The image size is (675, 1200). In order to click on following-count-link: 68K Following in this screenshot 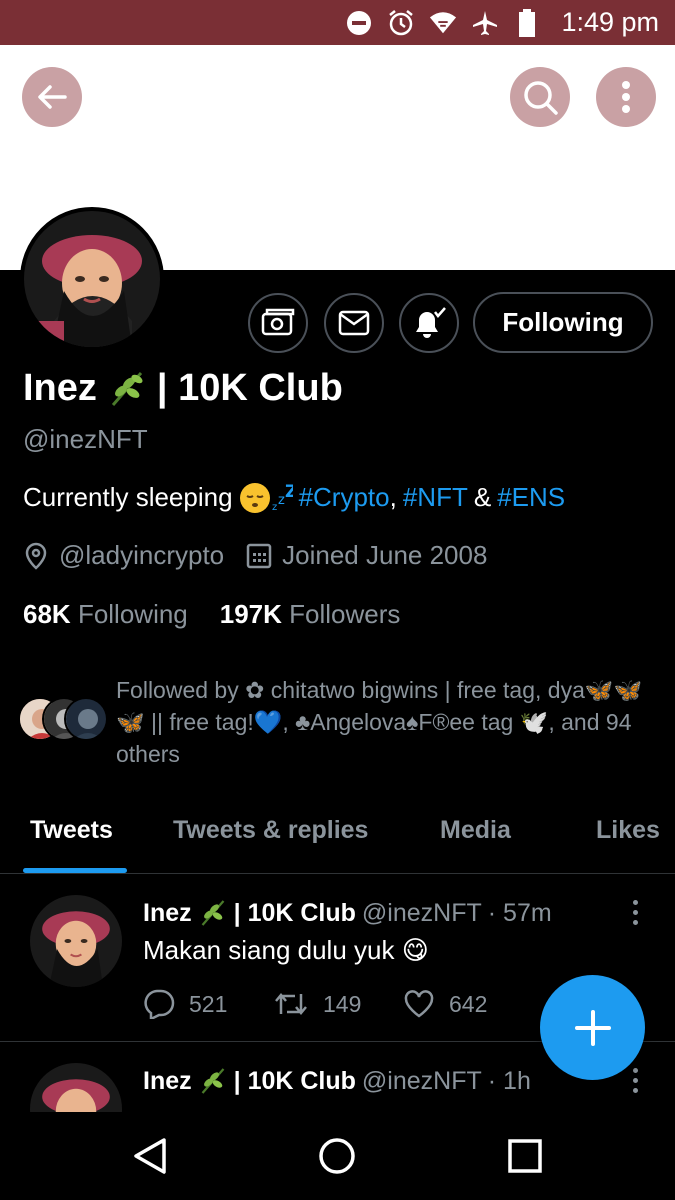, I will do `click(105, 614)`.